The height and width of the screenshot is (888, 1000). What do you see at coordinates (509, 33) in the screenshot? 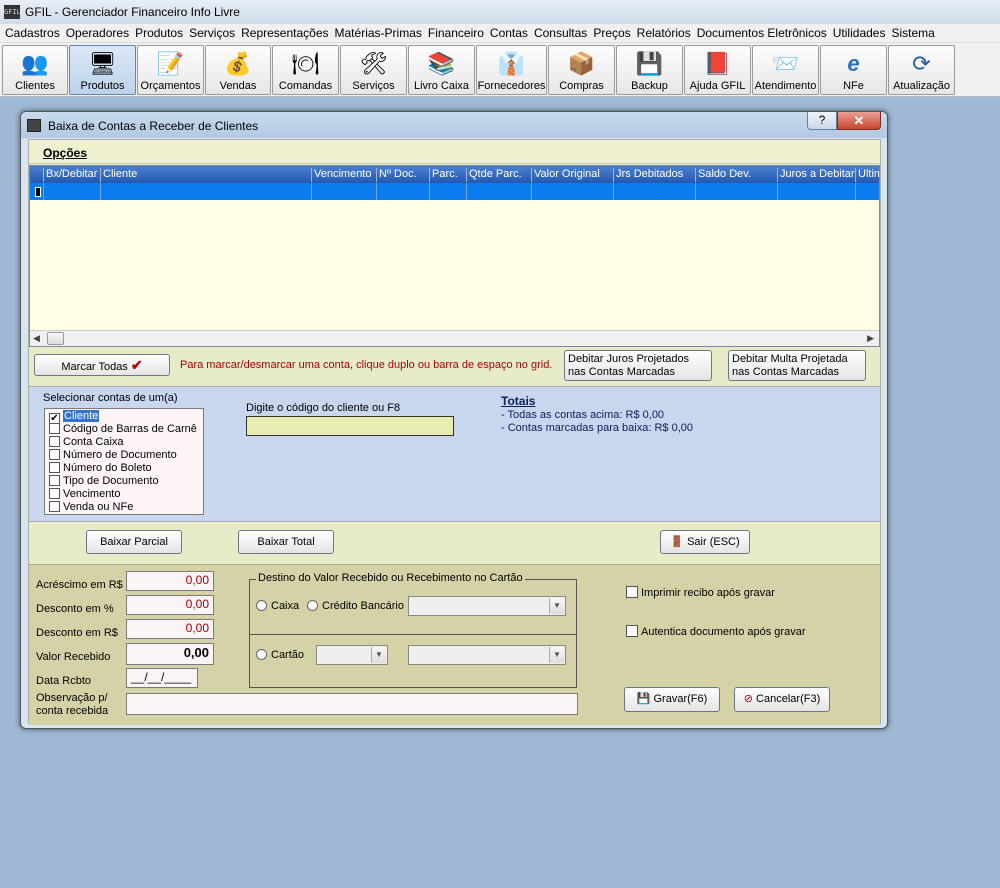
I see `menu-contas: Contas` at bounding box center [509, 33].